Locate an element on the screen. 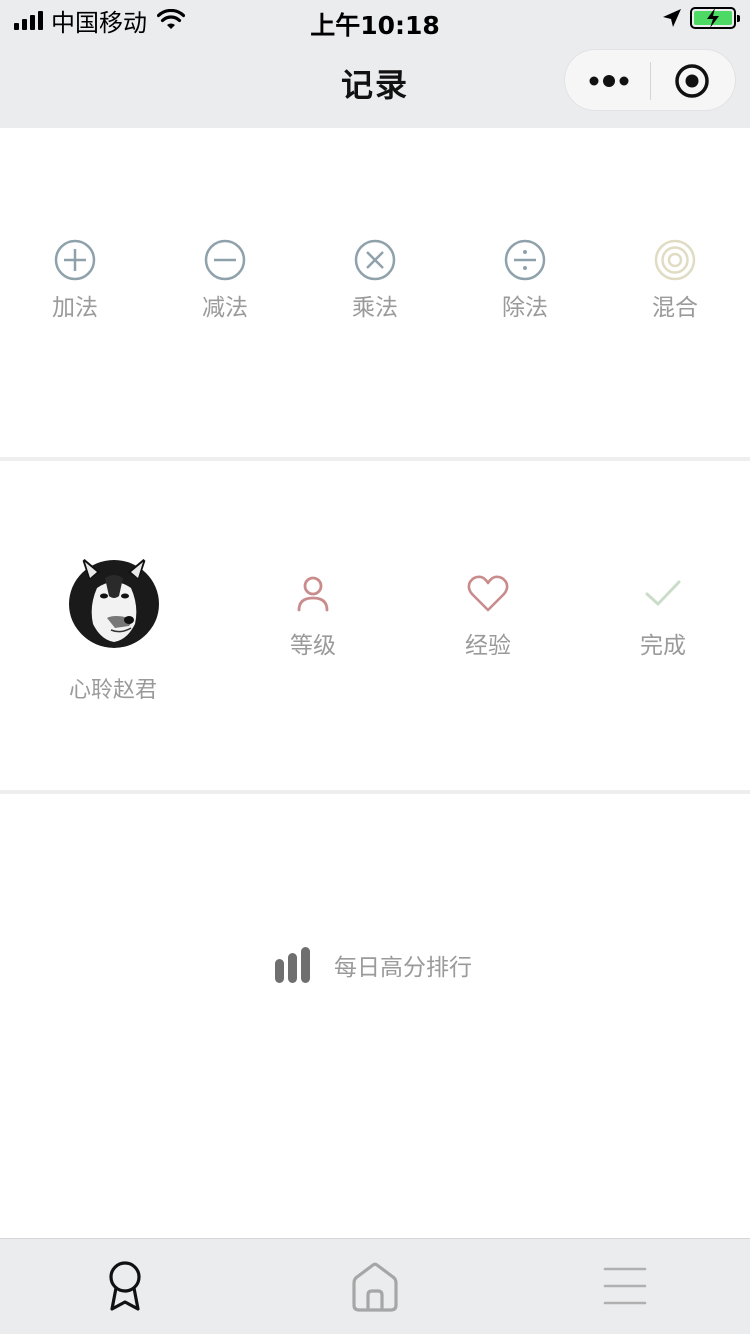 The width and height of the screenshot is (750, 1334). battery-icon is located at coordinates (715, 18).